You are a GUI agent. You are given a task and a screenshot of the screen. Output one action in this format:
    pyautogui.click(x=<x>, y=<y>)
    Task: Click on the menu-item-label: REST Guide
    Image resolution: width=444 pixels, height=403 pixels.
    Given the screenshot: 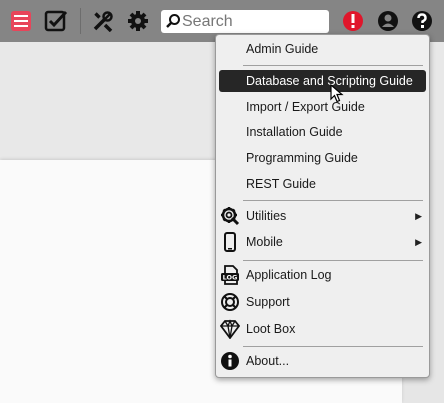 What is the action you would take?
    pyautogui.click(x=281, y=184)
    